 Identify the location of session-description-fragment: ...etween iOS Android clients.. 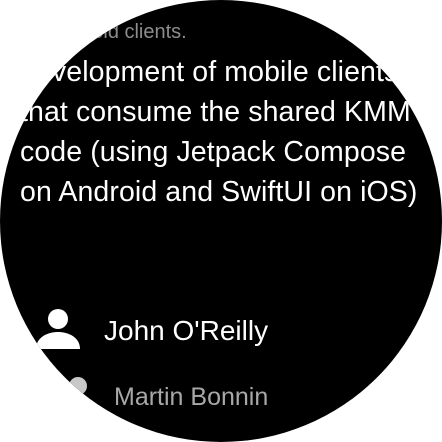
(230, 24).